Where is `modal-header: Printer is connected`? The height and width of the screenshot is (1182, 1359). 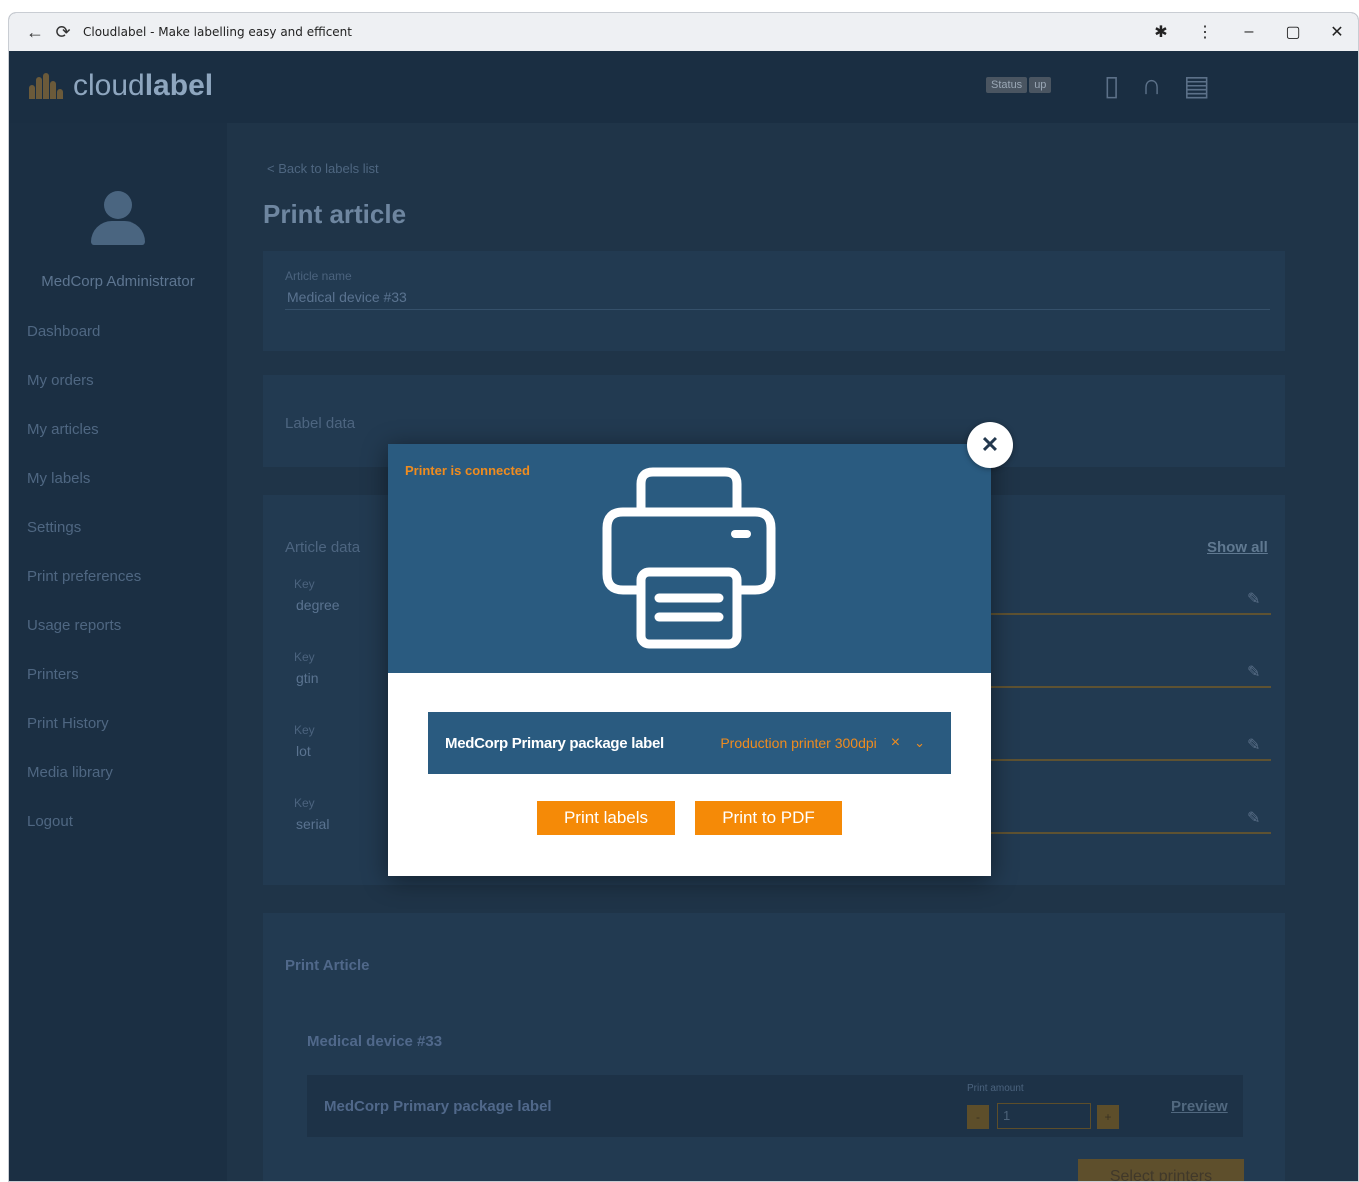 modal-header: Printer is connected is located at coordinates (689, 558).